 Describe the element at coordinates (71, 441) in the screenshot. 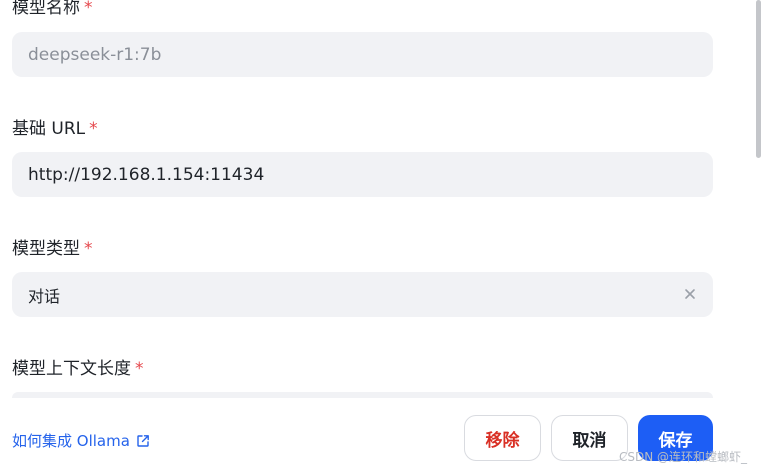

I see `help-link-text: 如何集成 Ollama` at that location.